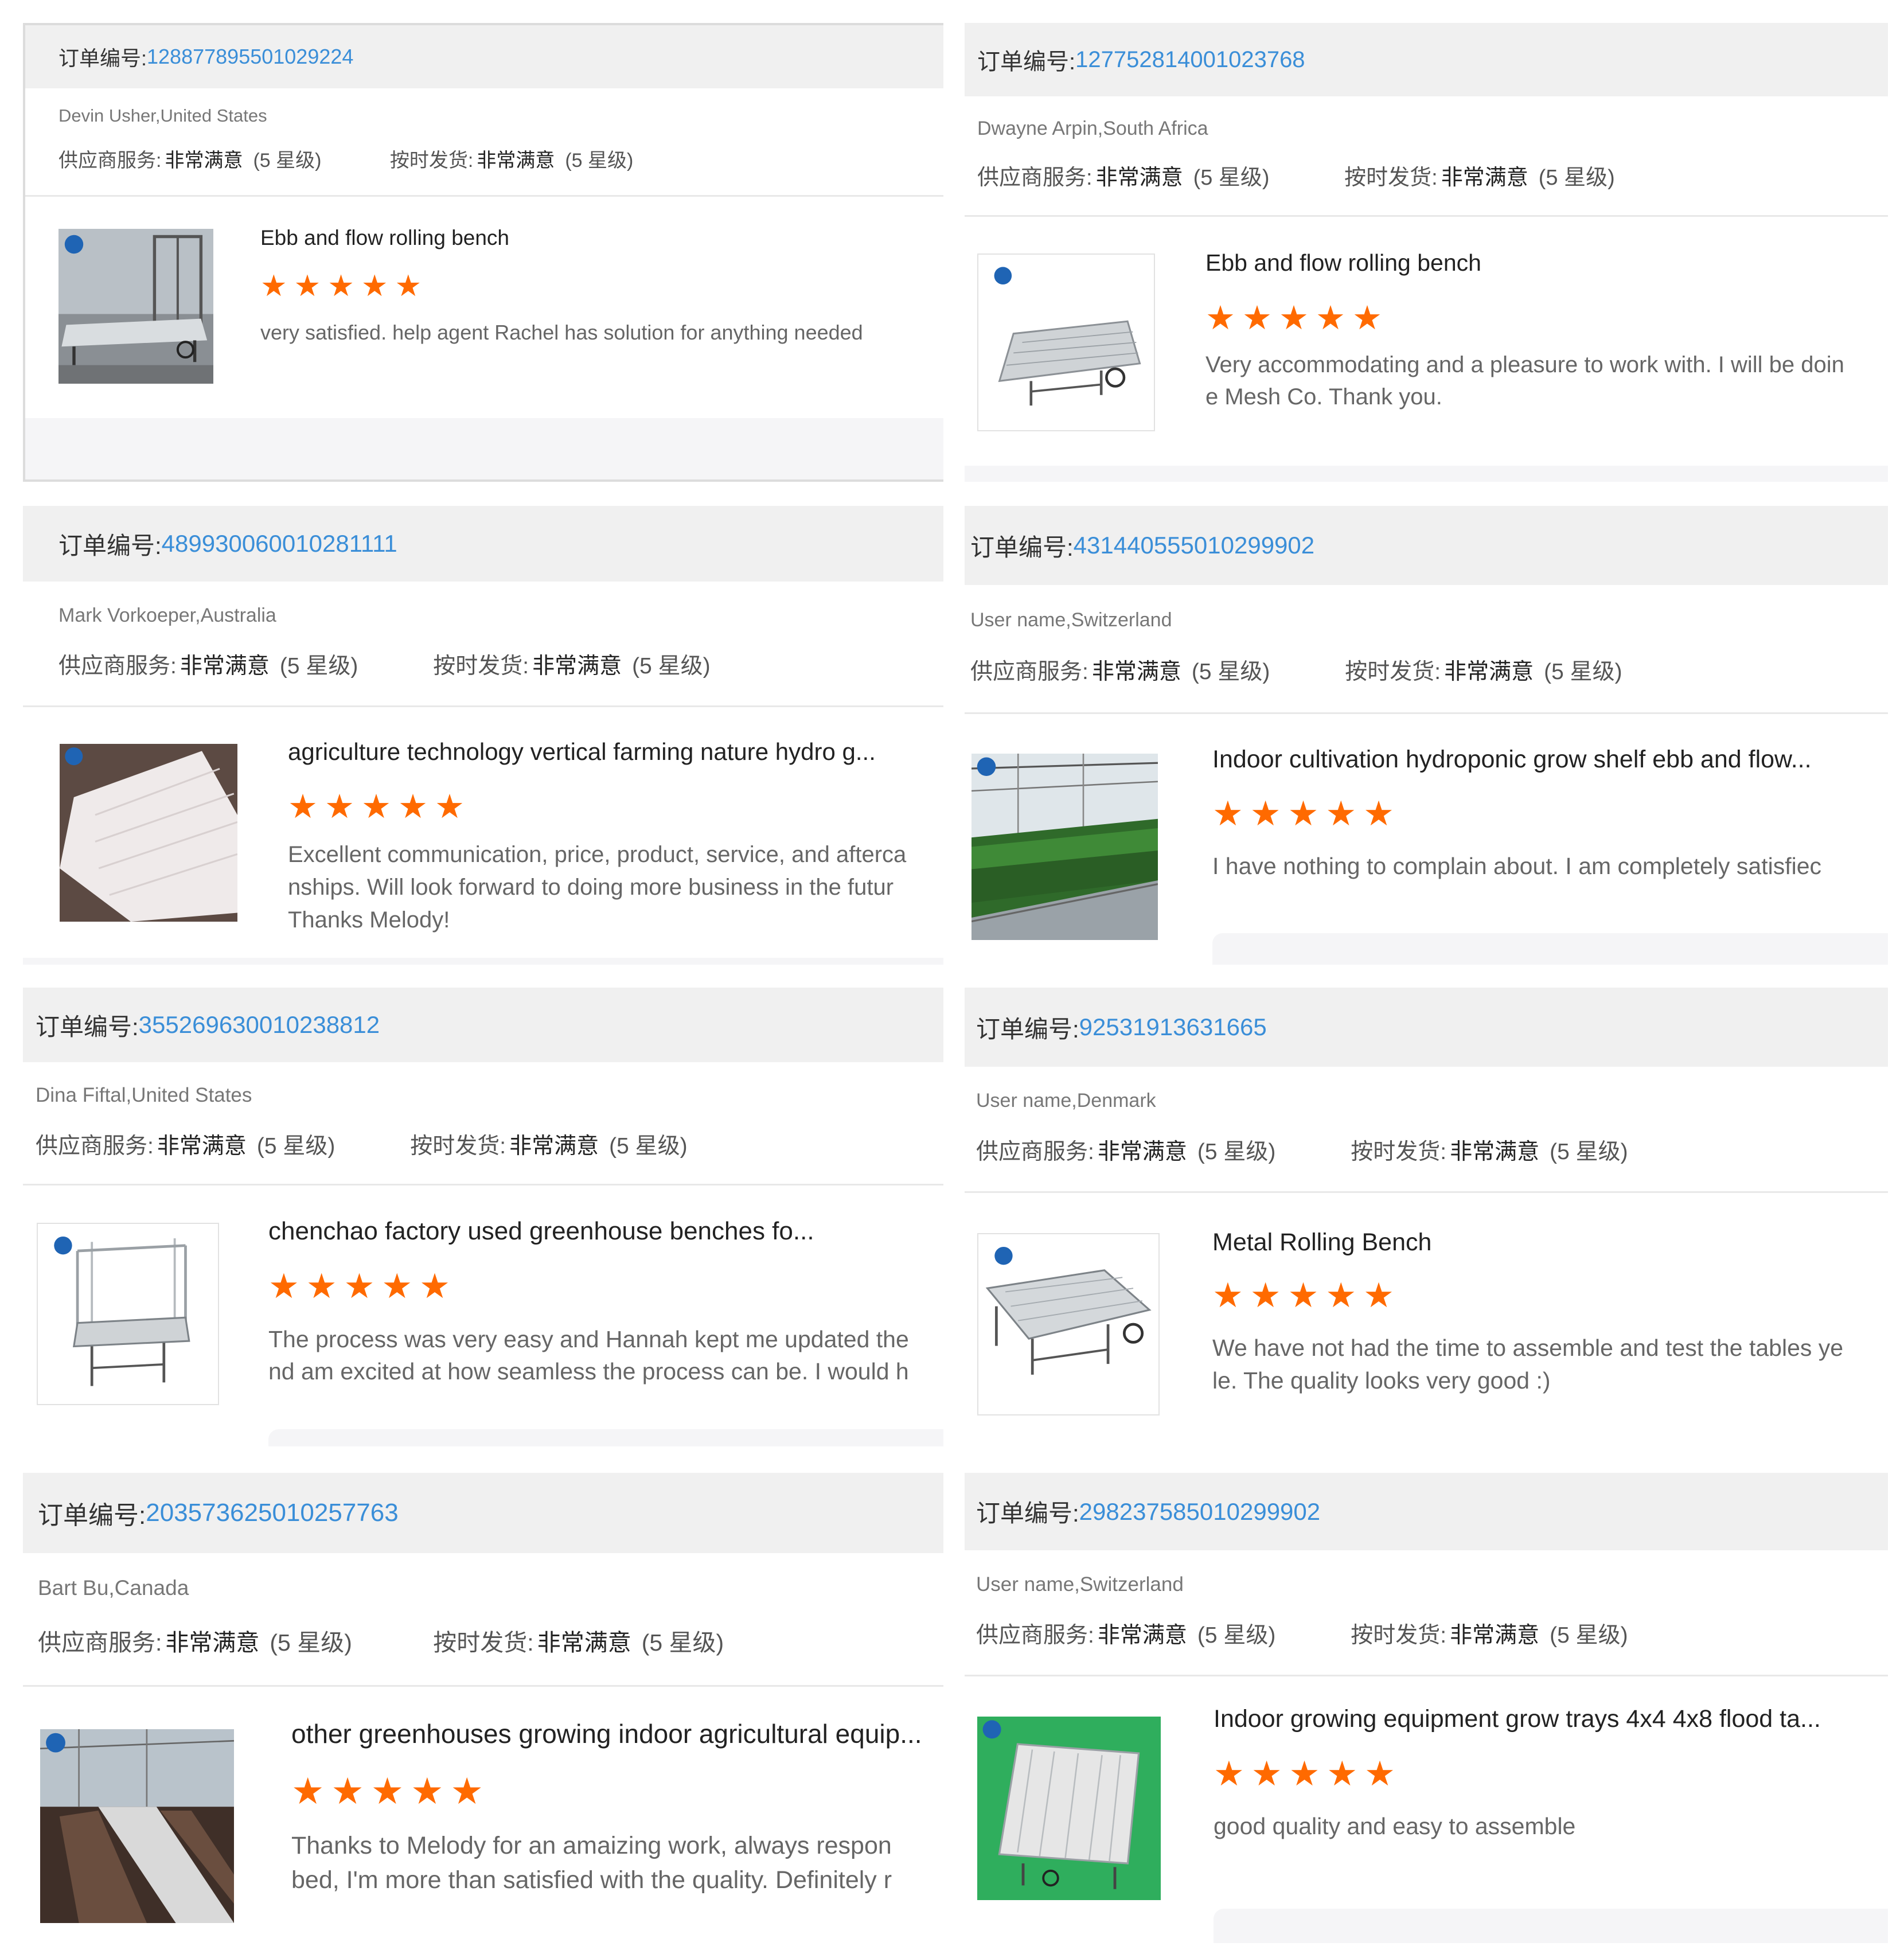 The image size is (1904, 1950). What do you see at coordinates (483, 1025) in the screenshot?
I see `order-header: 订单编号: 355269630010238812` at bounding box center [483, 1025].